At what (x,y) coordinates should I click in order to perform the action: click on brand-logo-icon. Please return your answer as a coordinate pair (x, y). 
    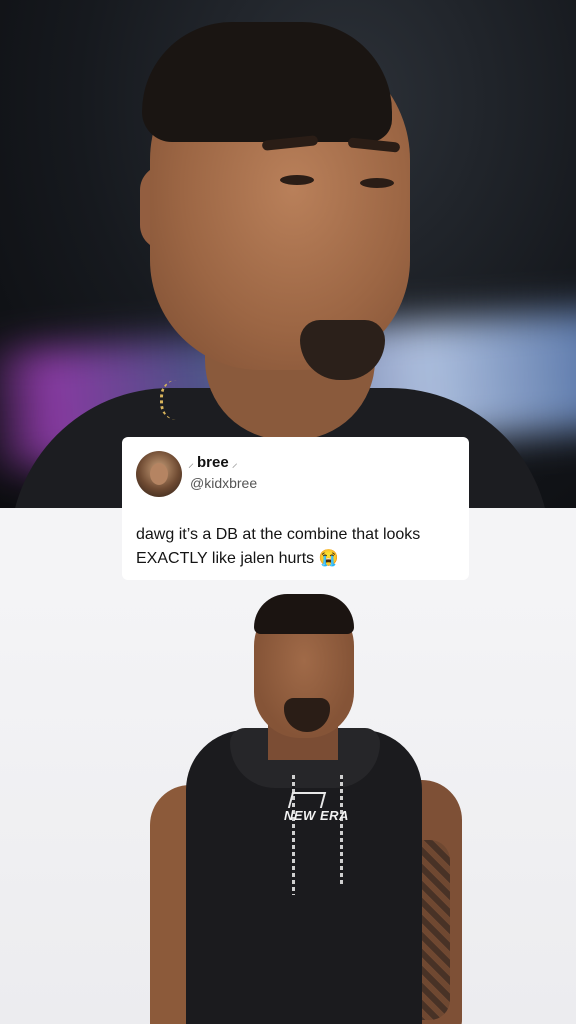
    Looking at the image, I should click on (307, 800).